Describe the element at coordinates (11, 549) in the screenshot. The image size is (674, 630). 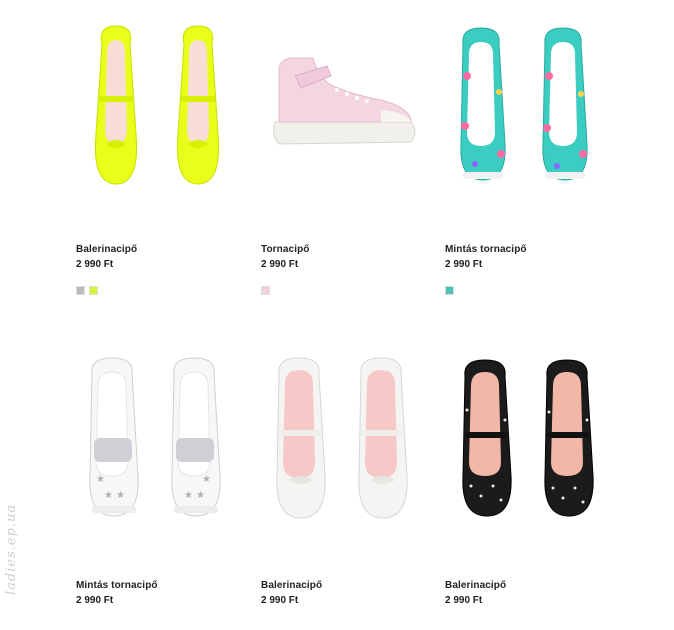
I see `watermark-text: ladies.ep.ua` at that location.